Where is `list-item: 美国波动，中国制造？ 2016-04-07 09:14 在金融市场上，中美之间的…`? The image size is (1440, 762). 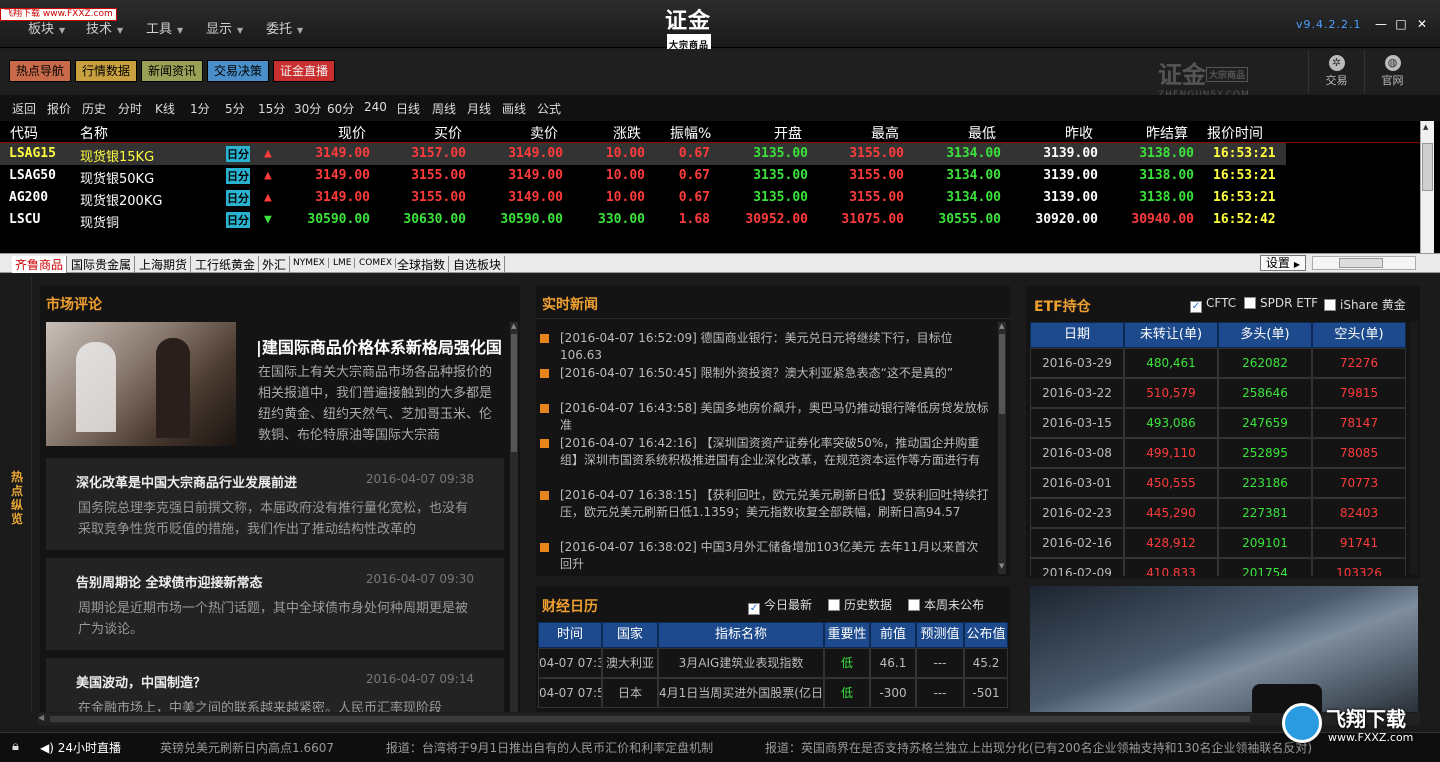 list-item: 美国波动，中国制造？ 2016-04-07 09:14 在金融市场上，中美之间的… is located at coordinates (275, 685).